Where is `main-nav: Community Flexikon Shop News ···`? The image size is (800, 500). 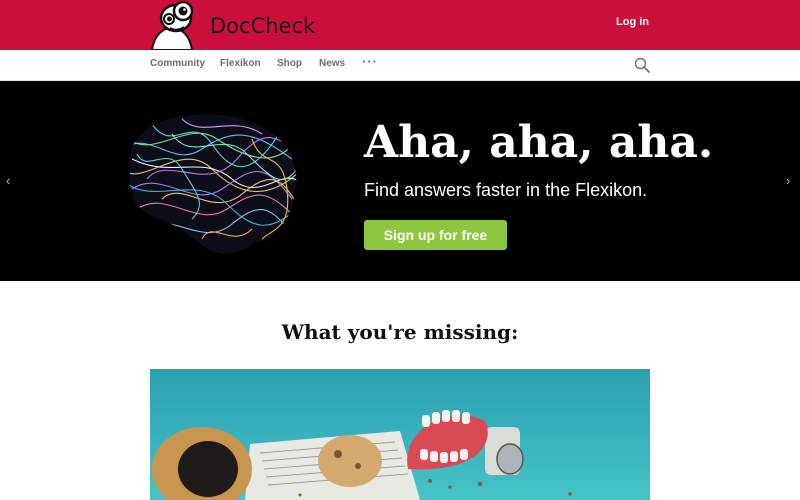 main-nav: Community Flexikon Shop News ··· is located at coordinates (400, 65).